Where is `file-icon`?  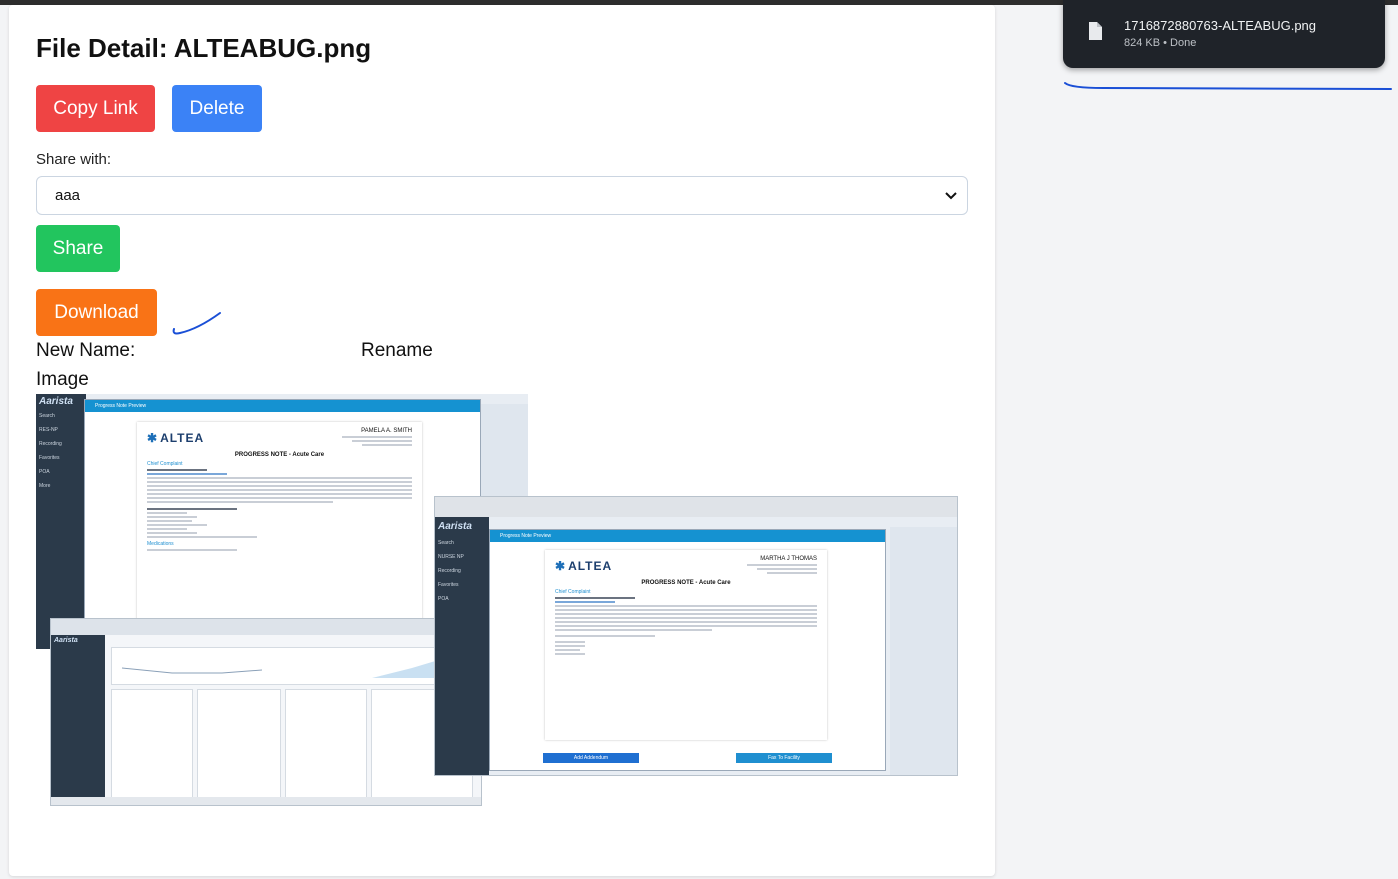
file-icon is located at coordinates (1095, 31).